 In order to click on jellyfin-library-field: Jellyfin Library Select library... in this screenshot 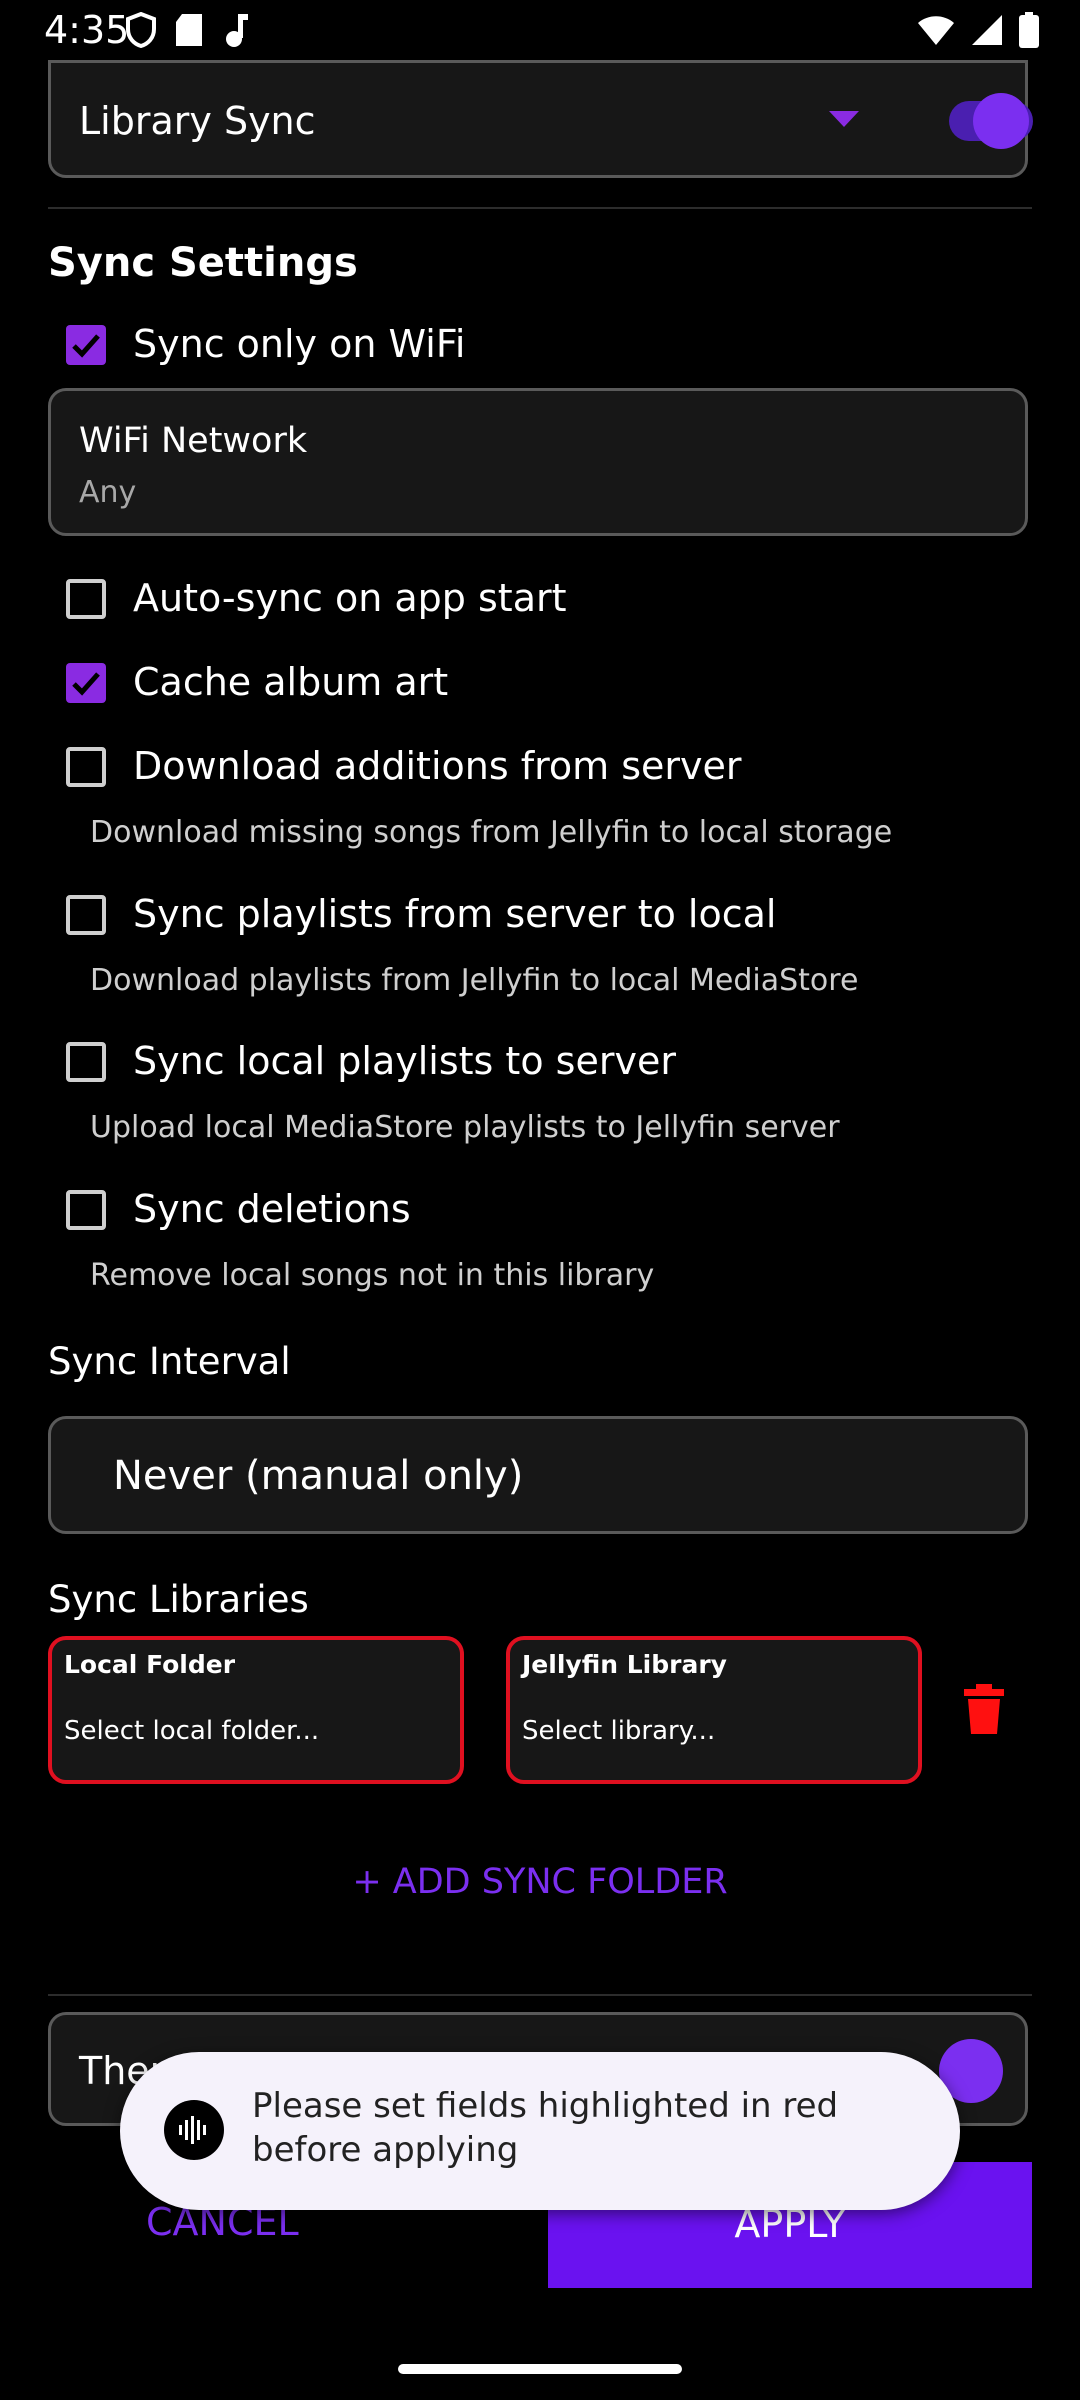, I will do `click(714, 1710)`.